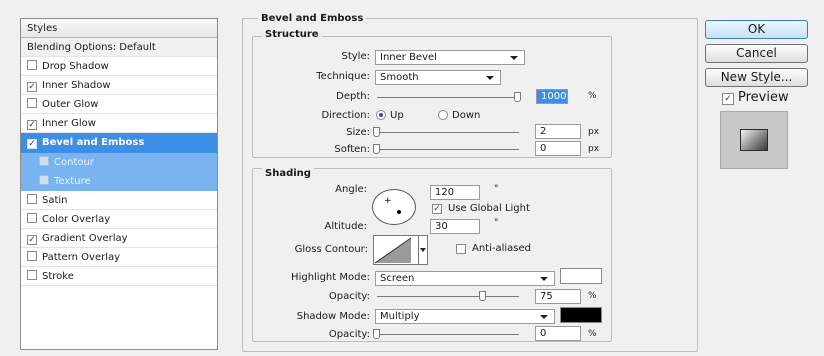 Image resolution: width=824 pixels, height=356 pixels. Describe the element at coordinates (558, 296) in the screenshot. I see `highlight-opacity-input: 75` at that location.